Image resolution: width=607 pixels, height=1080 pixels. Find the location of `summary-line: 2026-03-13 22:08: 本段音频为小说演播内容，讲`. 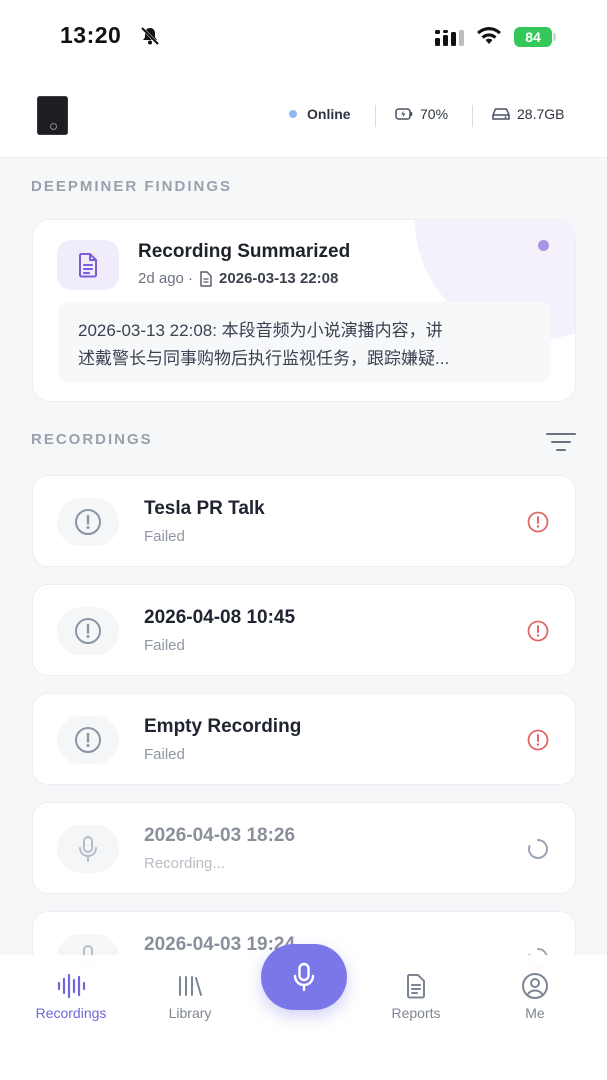

summary-line: 2026-03-13 22:08: 本段音频为小说演播内容，讲 is located at coordinates (260, 330).